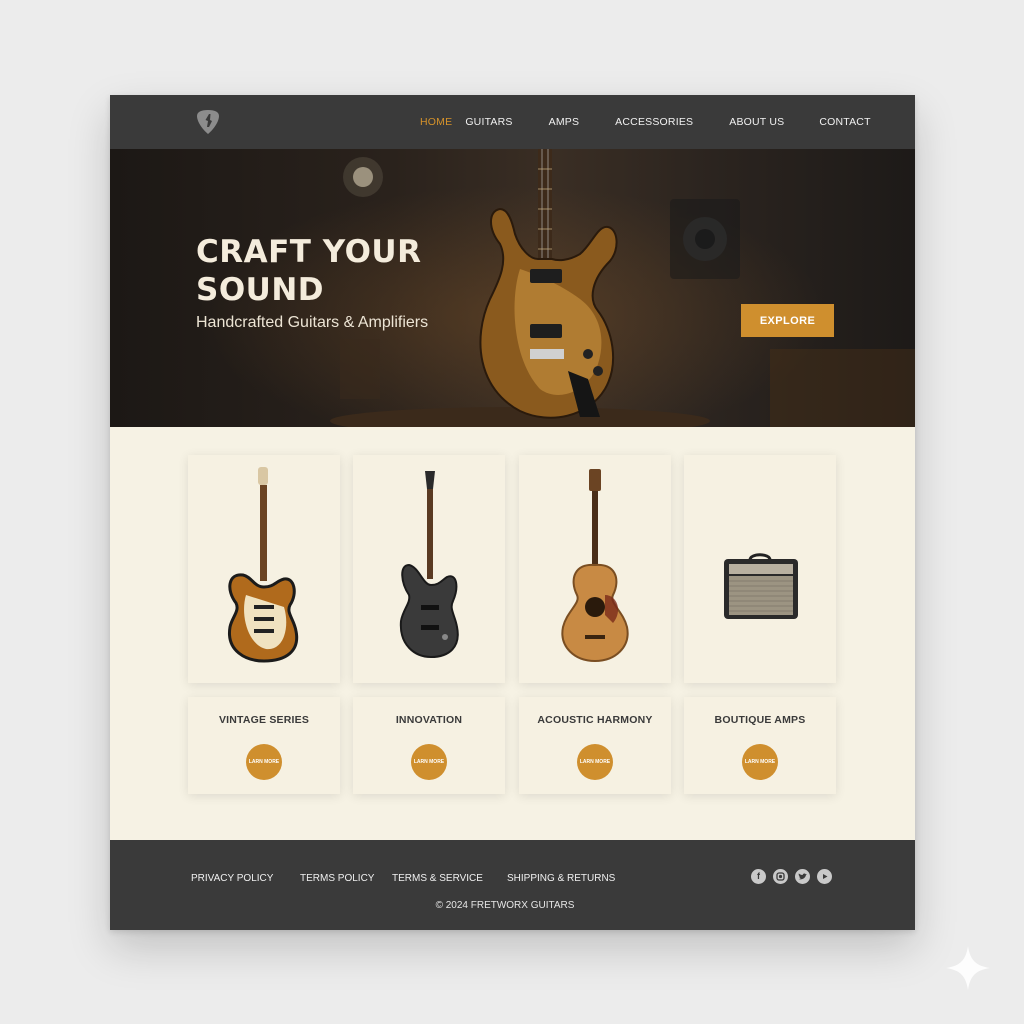  I want to click on footer-link-terms-service: TERMS & SERVICE, so click(437, 878).